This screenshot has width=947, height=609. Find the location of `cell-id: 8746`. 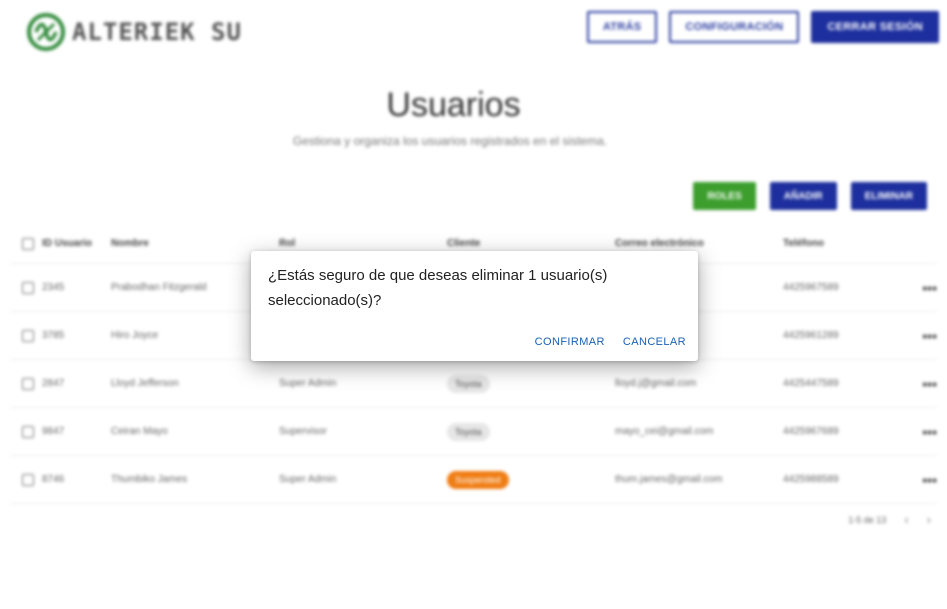

cell-id: 8746 is located at coordinates (53, 479).